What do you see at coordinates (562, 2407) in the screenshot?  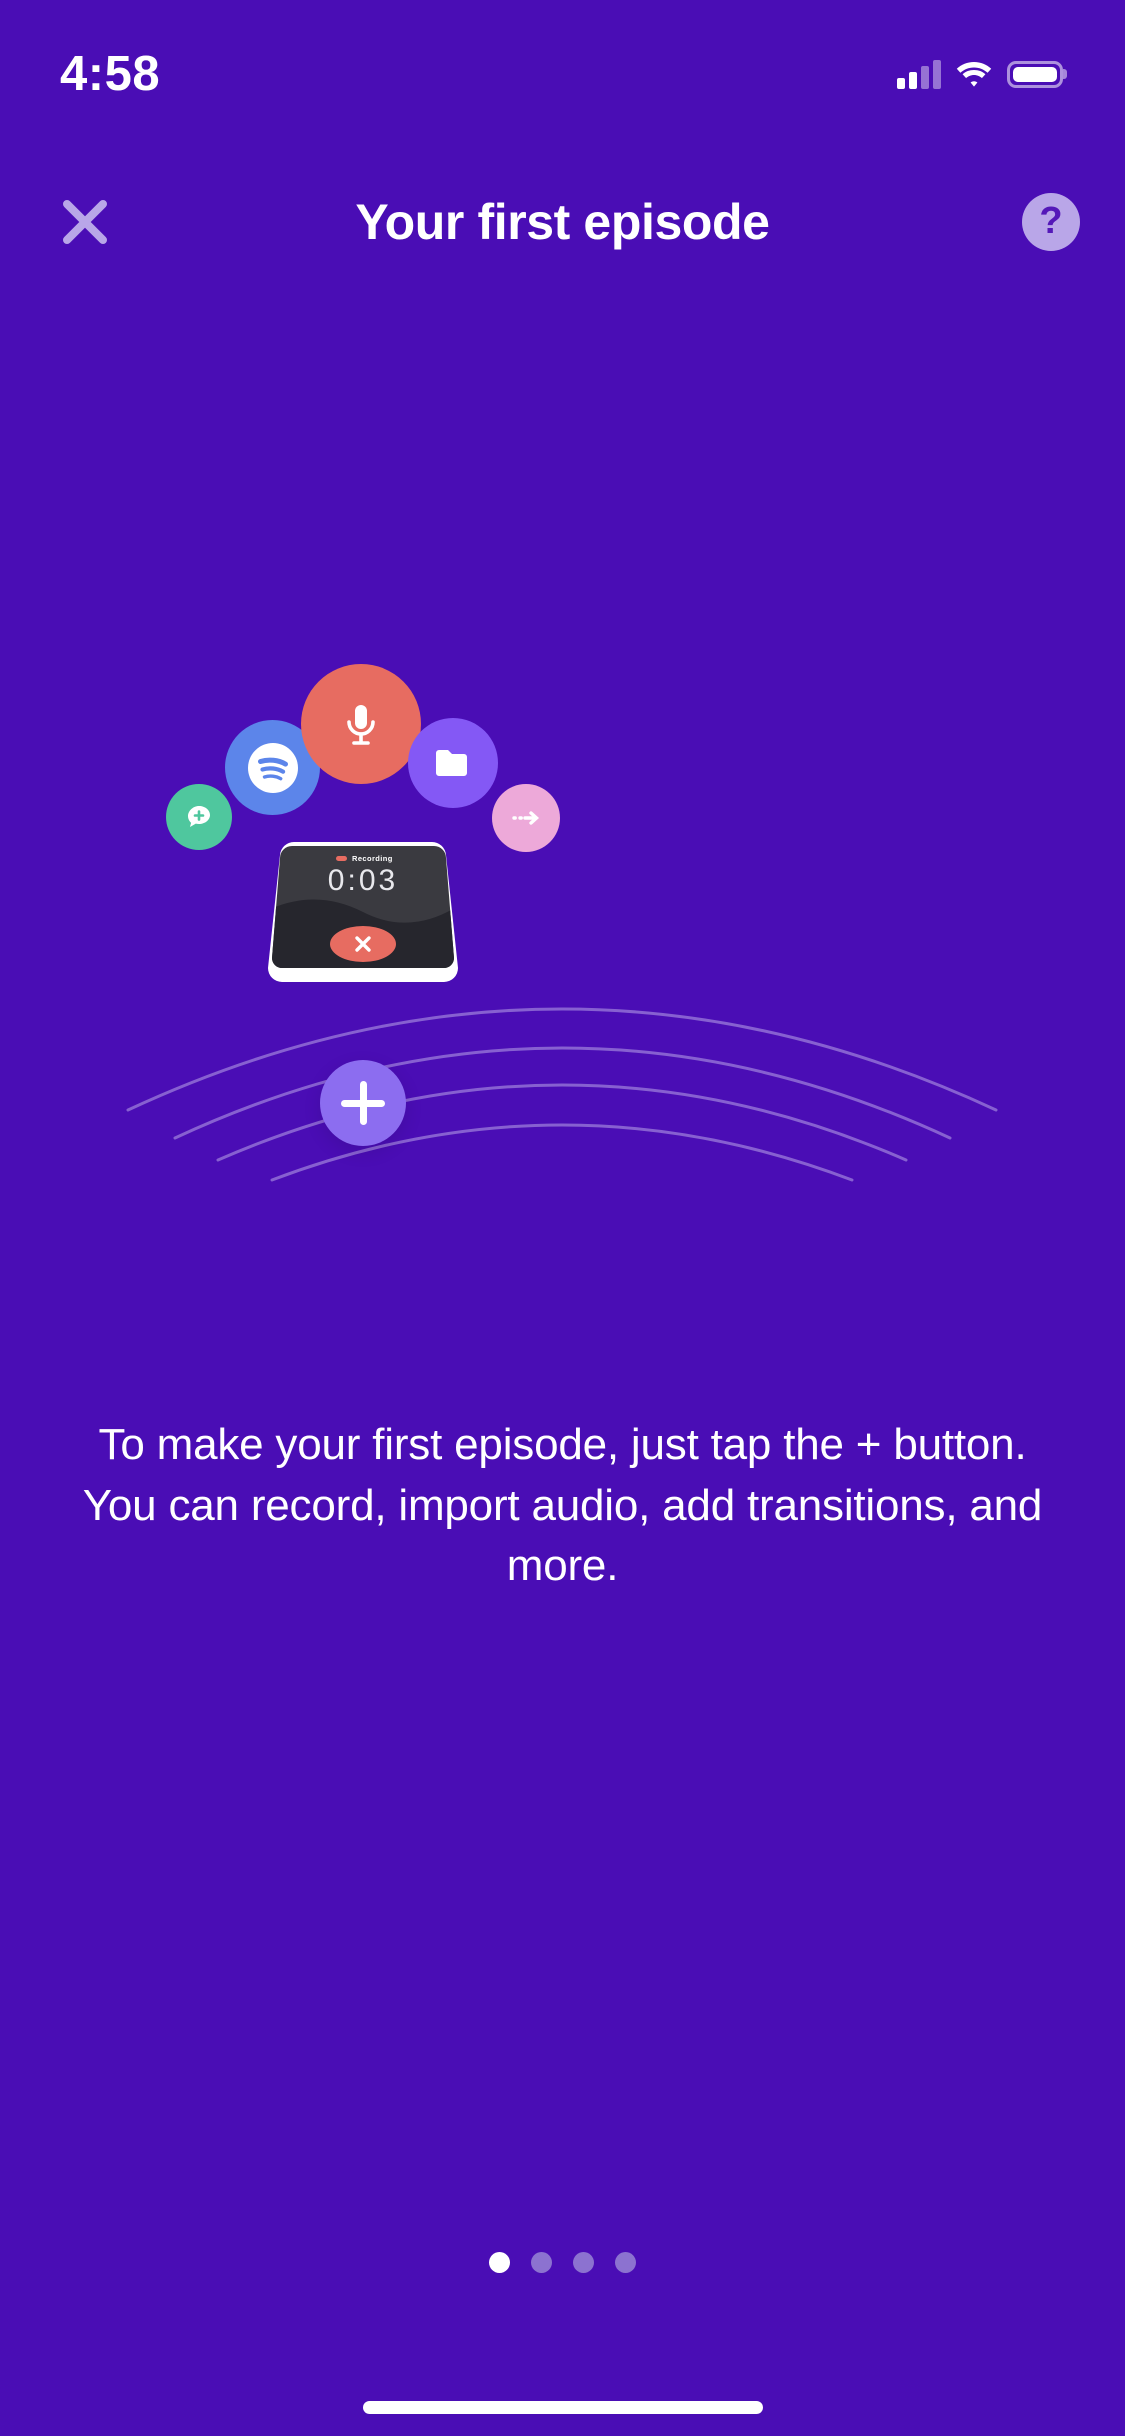 I see `home-indicator` at bounding box center [562, 2407].